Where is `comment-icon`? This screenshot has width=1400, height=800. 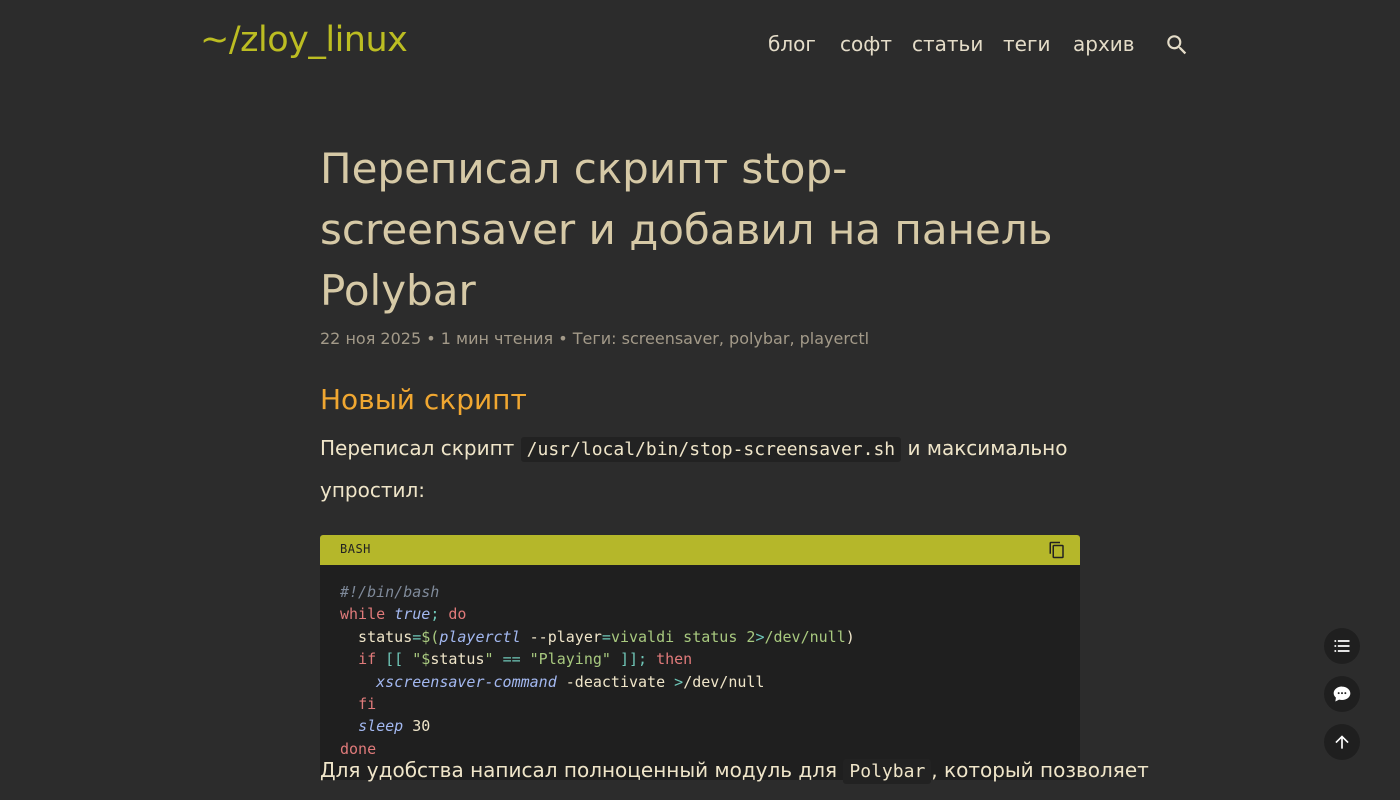 comment-icon is located at coordinates (1342, 694).